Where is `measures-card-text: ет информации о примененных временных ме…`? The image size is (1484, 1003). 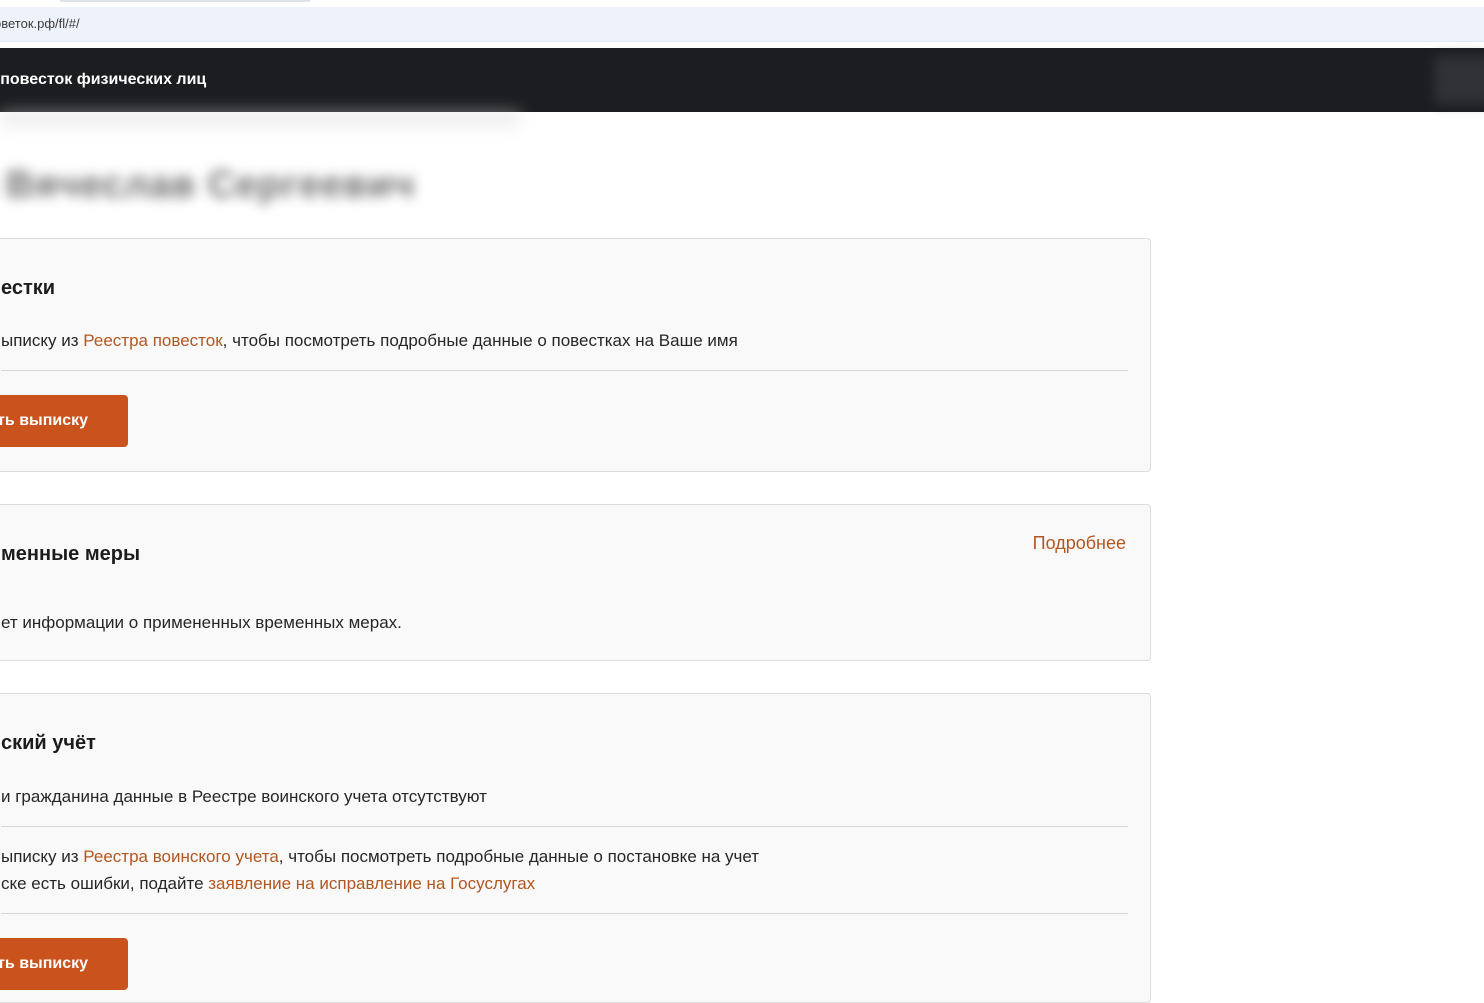
measures-card-text: ет информации о примененных временных ме… is located at coordinates (201, 622).